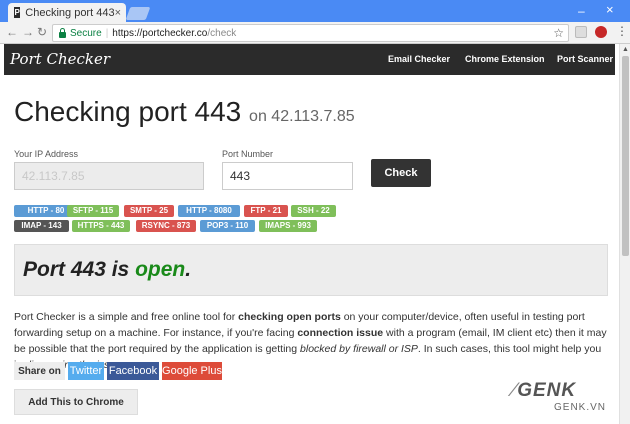 This screenshot has width=630, height=424. What do you see at coordinates (101, 226) in the screenshot?
I see `port-tag: HTTPS - 443` at bounding box center [101, 226].